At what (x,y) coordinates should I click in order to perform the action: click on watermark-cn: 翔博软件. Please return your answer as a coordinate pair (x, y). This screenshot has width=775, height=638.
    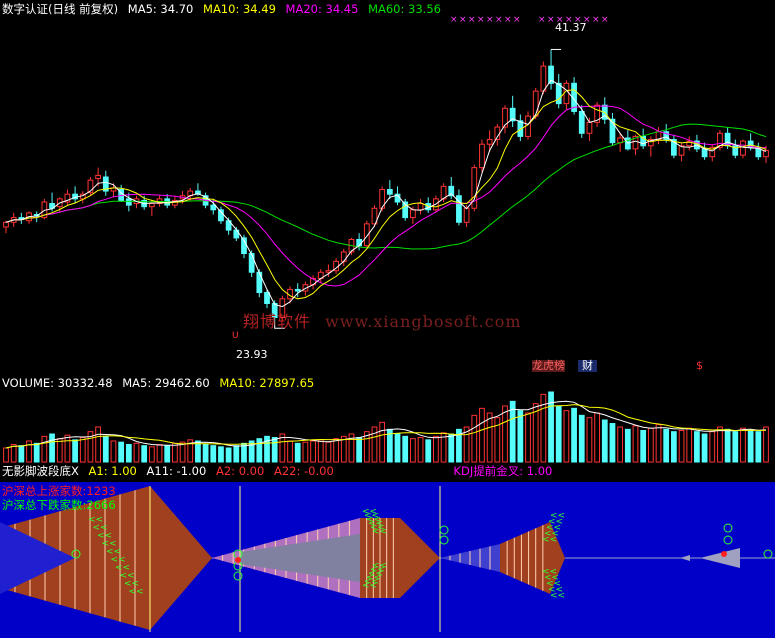
    Looking at the image, I should click on (277, 321).